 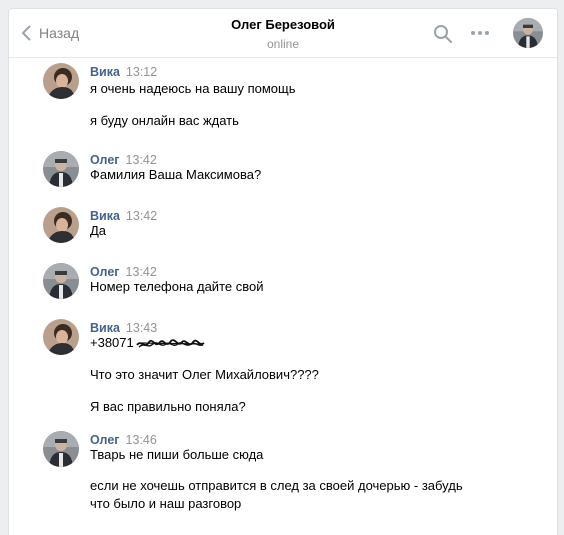 I want to click on message-meta: Вика 13:12, so click(x=123, y=72).